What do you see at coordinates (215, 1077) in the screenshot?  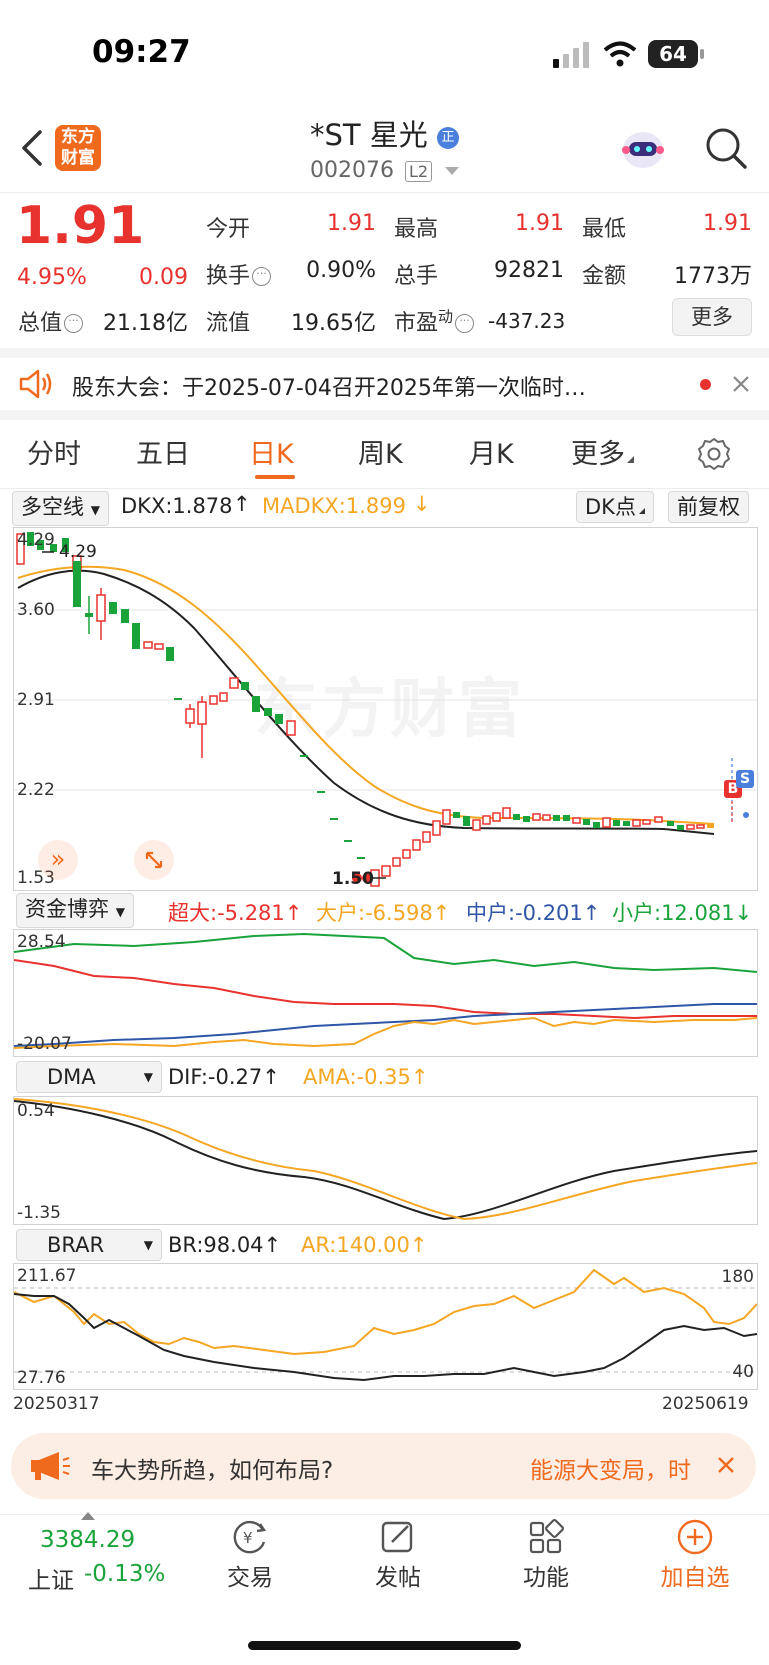 I see `dma-dif-text: DIF:-0.27` at bounding box center [215, 1077].